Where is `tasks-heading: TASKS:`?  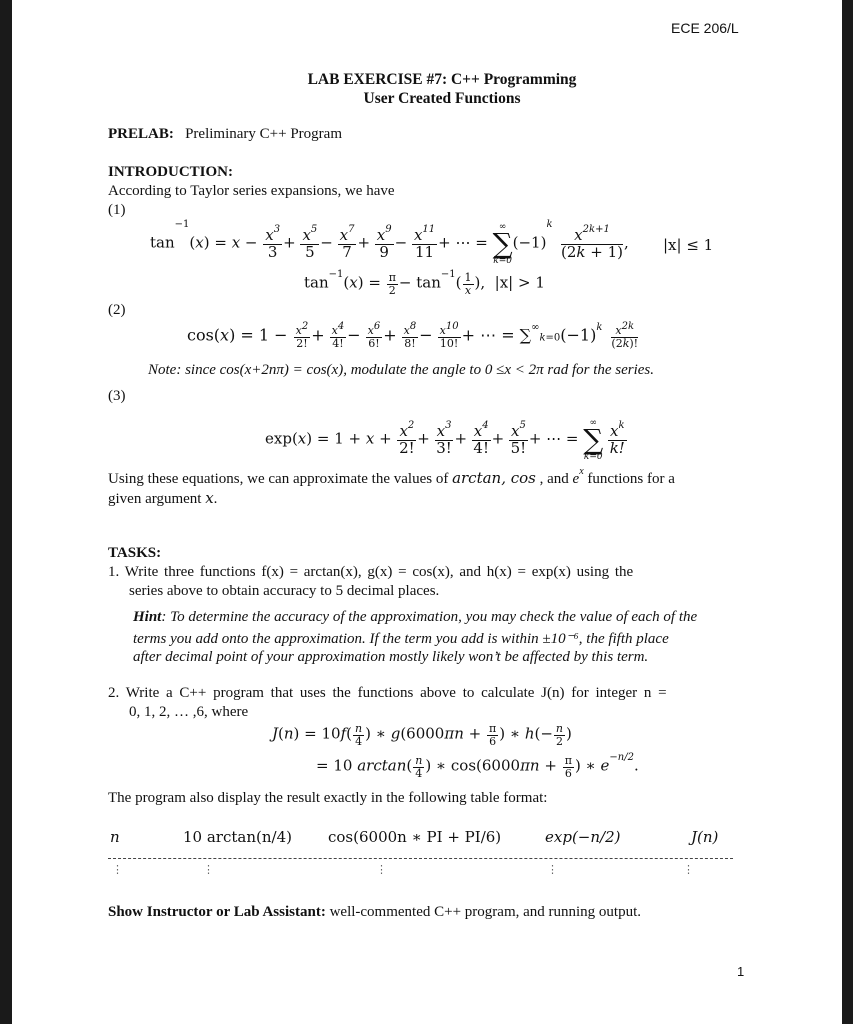 tasks-heading: TASKS: is located at coordinates (135, 553).